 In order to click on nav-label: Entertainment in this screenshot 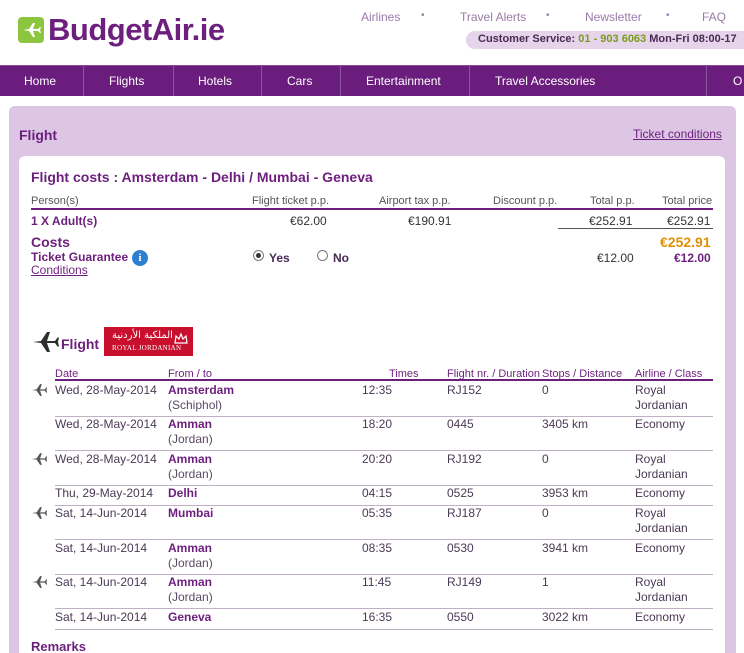, I will do `click(403, 81)`.